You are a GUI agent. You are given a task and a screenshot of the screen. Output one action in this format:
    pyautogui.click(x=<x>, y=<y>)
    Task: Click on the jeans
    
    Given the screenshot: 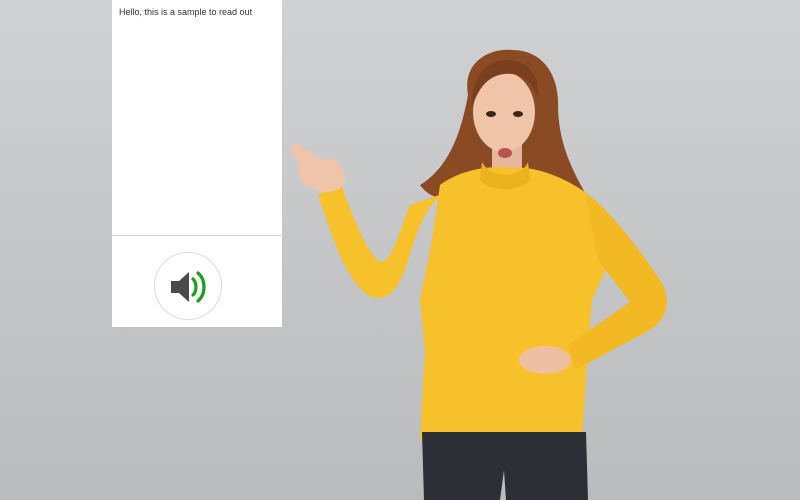 What is the action you would take?
    pyautogui.click(x=505, y=466)
    